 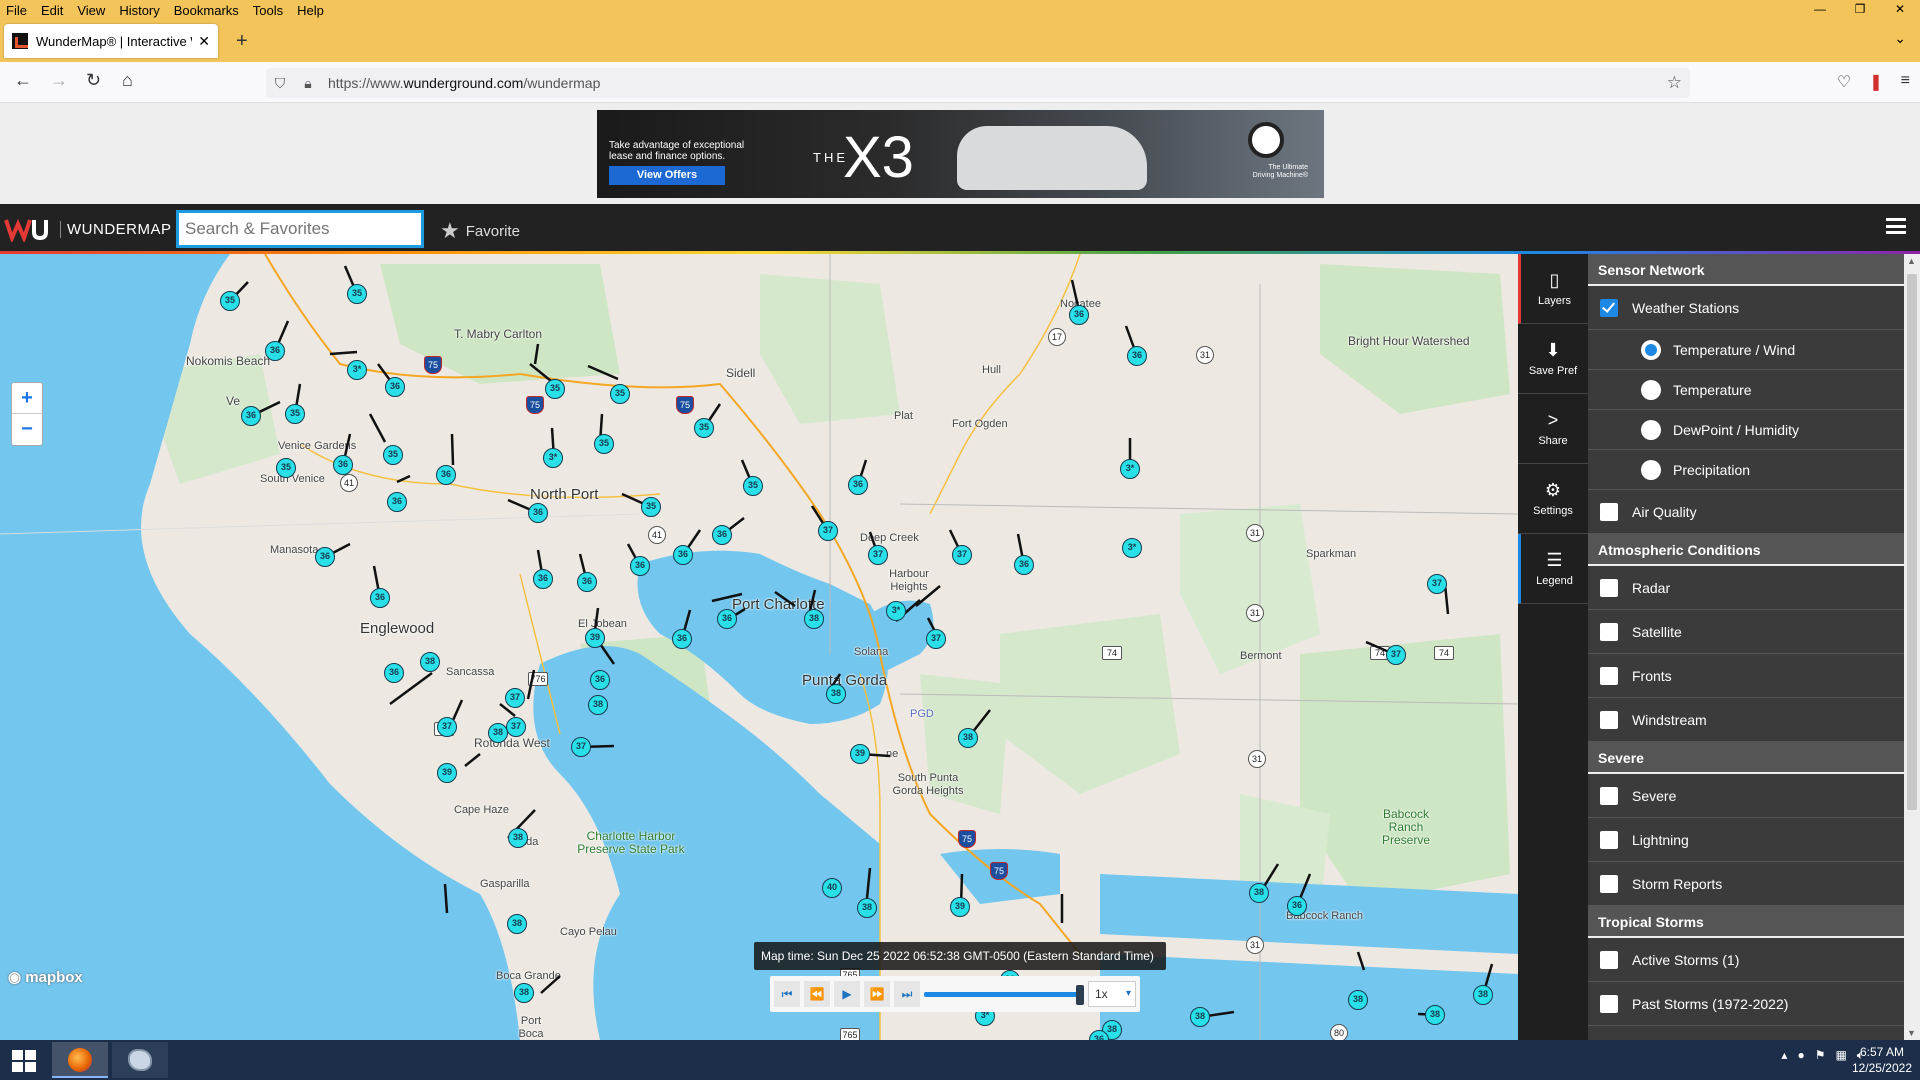 What do you see at coordinates (92, 10) in the screenshot?
I see `menu-view: View` at bounding box center [92, 10].